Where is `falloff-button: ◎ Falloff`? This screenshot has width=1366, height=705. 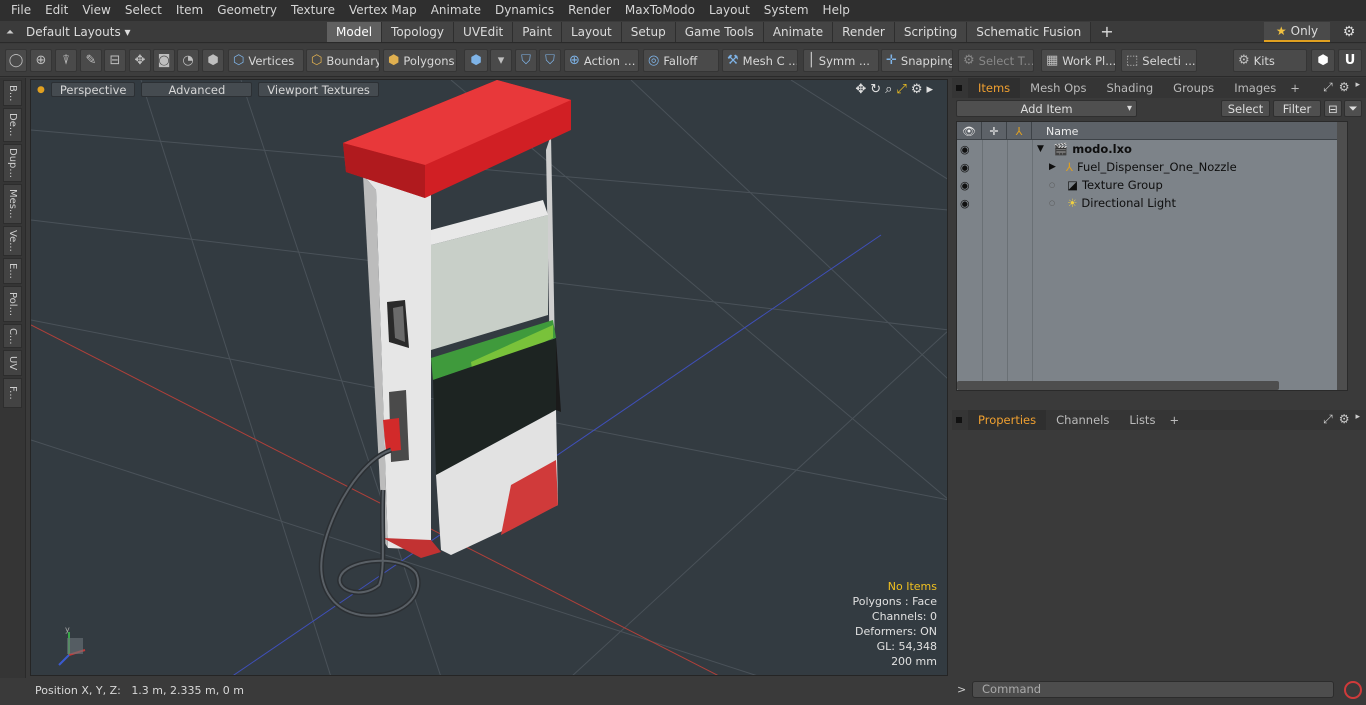 falloff-button: ◎ Falloff is located at coordinates (681, 60).